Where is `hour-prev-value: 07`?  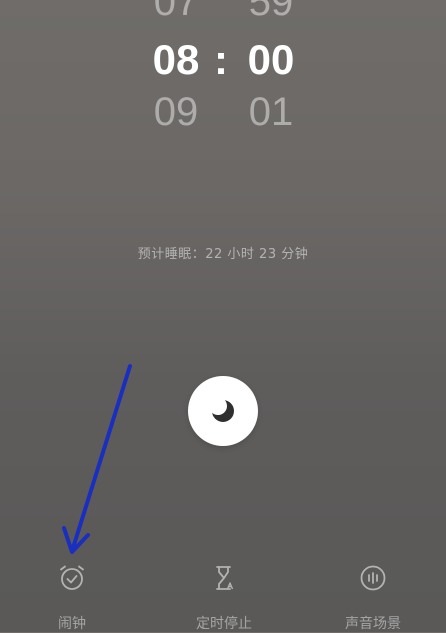
hour-prev-value: 07 is located at coordinates (176, 11).